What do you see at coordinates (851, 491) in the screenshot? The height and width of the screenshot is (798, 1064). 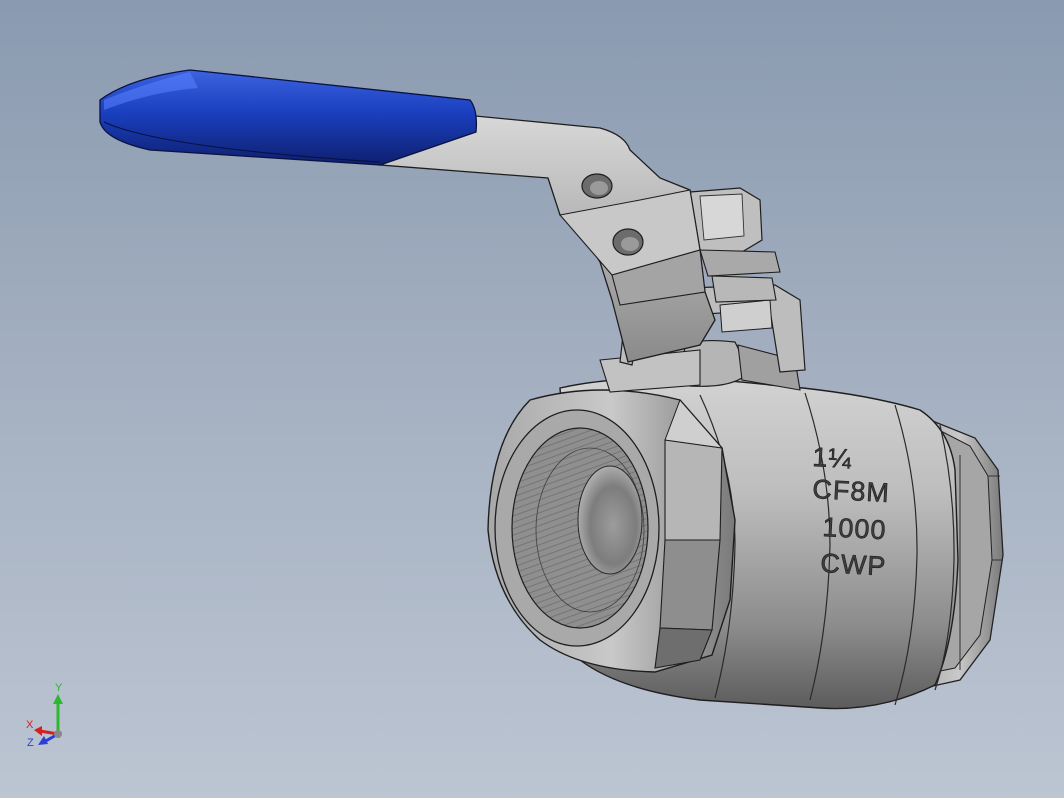 I see `material-marking: CF8M` at bounding box center [851, 491].